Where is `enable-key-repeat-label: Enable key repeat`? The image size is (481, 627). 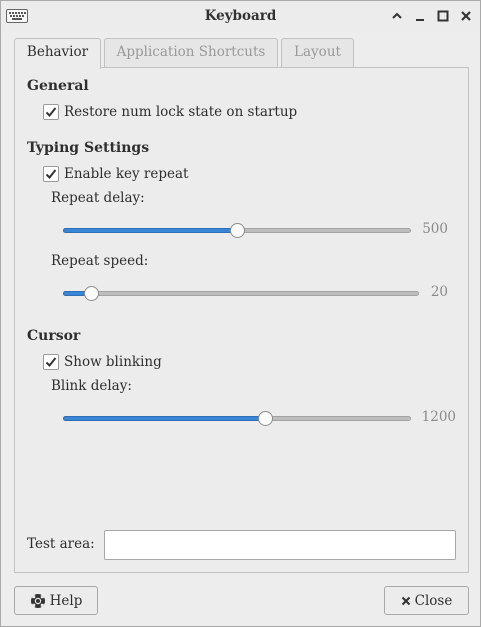 enable-key-repeat-label: Enable key repeat is located at coordinates (126, 174).